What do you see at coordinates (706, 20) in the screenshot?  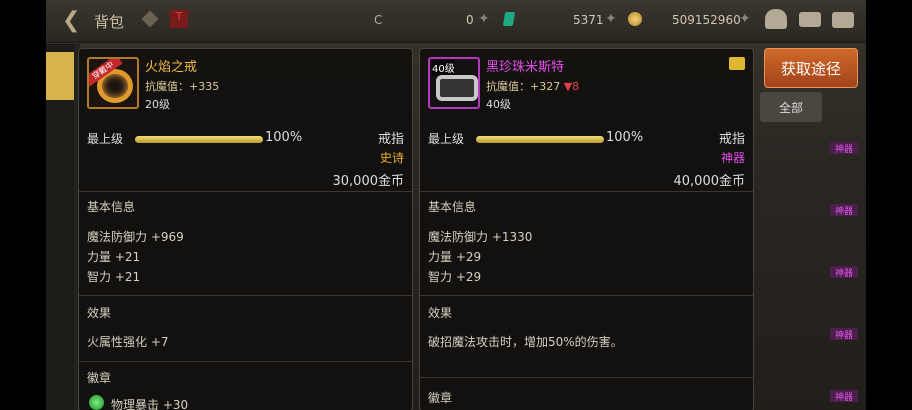 I see `gold-count: 509152960` at bounding box center [706, 20].